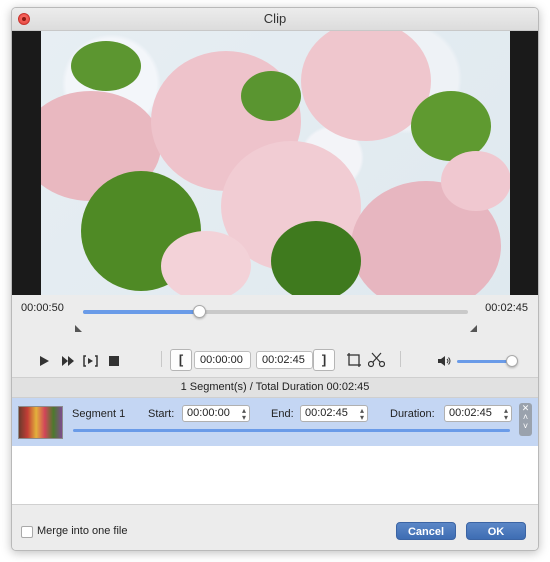 The height and width of the screenshot is (562, 550). Describe the element at coordinates (354, 360) in the screenshot. I see `crop-icon` at that location.